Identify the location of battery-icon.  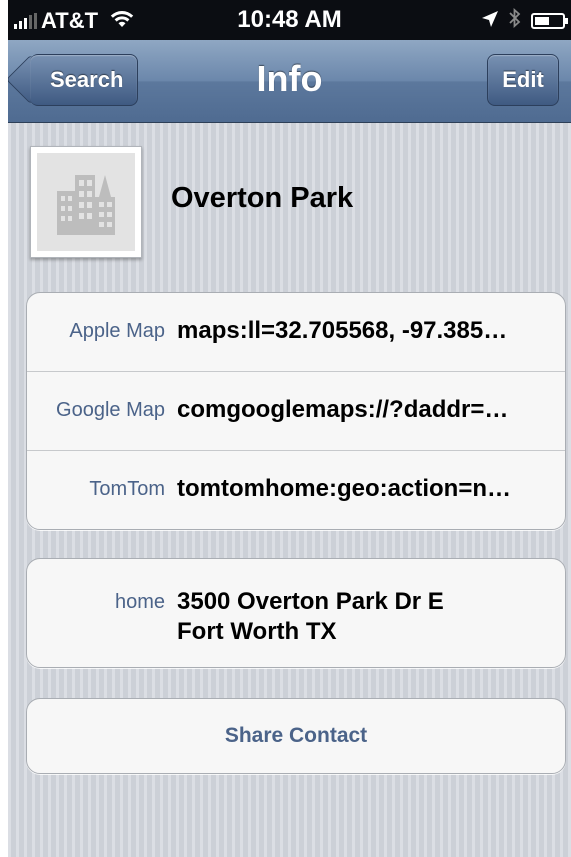
(549, 21).